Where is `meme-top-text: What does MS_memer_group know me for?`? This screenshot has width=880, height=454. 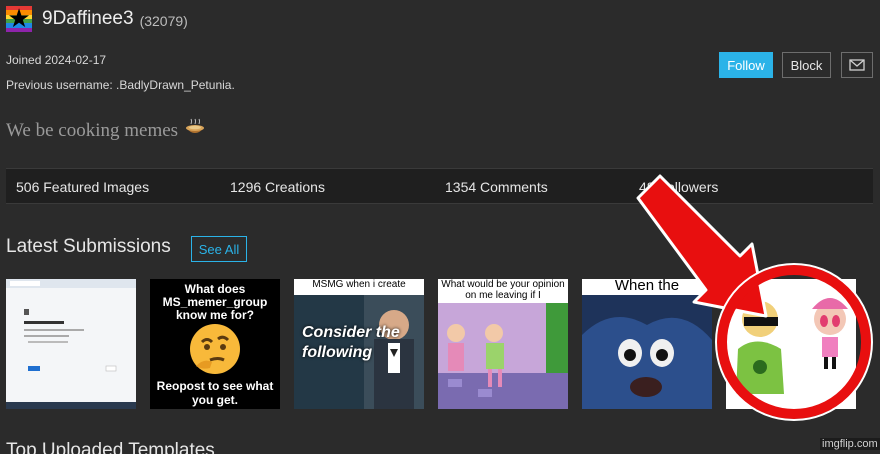 meme-top-text: What does MS_memer_group know me for? is located at coordinates (215, 302).